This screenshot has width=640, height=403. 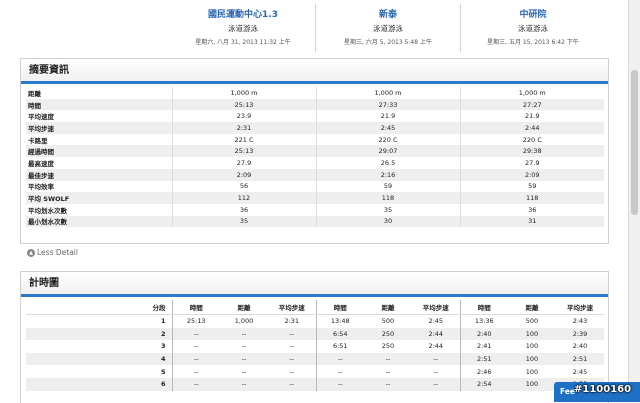 I want to click on summary-row: 距離 1,000 m 1,000 m 1,000 m, so click(x=315, y=93).